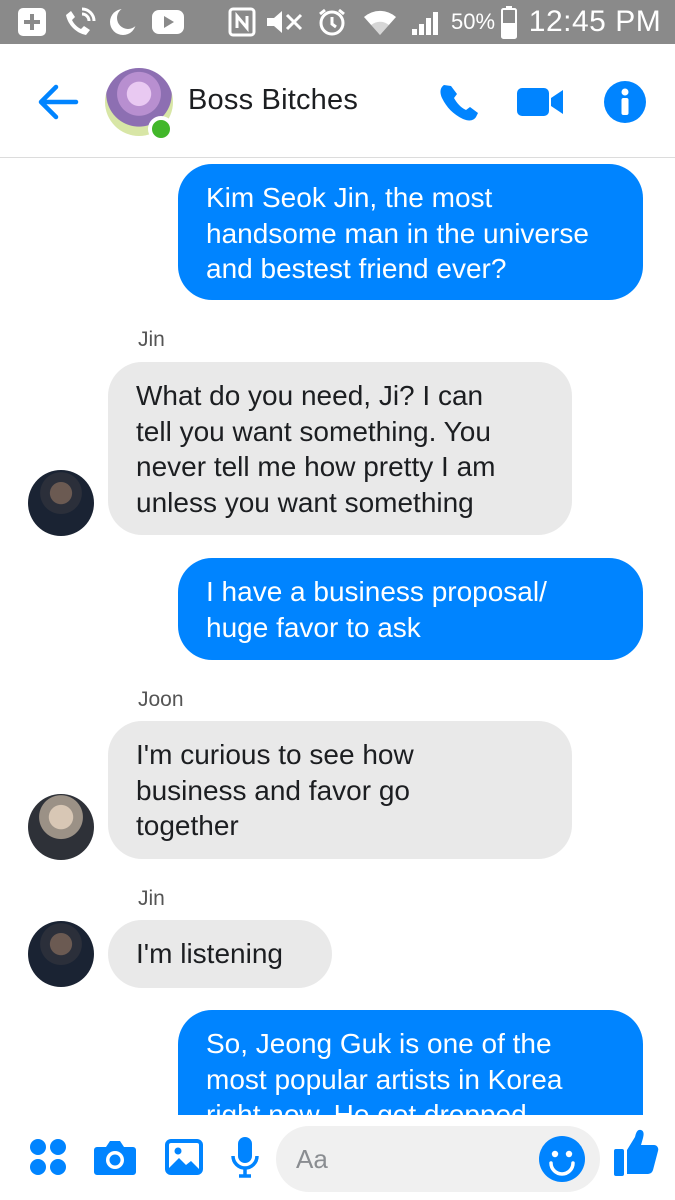 This screenshot has height=1200, width=675. I want to click on sender-name: Joon, so click(161, 699).